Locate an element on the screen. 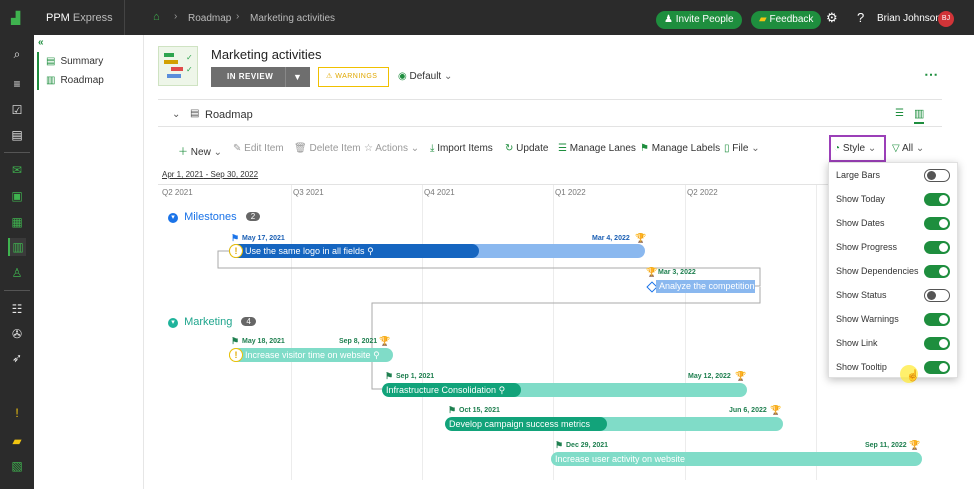 This screenshot has height=489, width=974. lane-milestones: ▾ Milestones 2 is located at coordinates (214, 217).